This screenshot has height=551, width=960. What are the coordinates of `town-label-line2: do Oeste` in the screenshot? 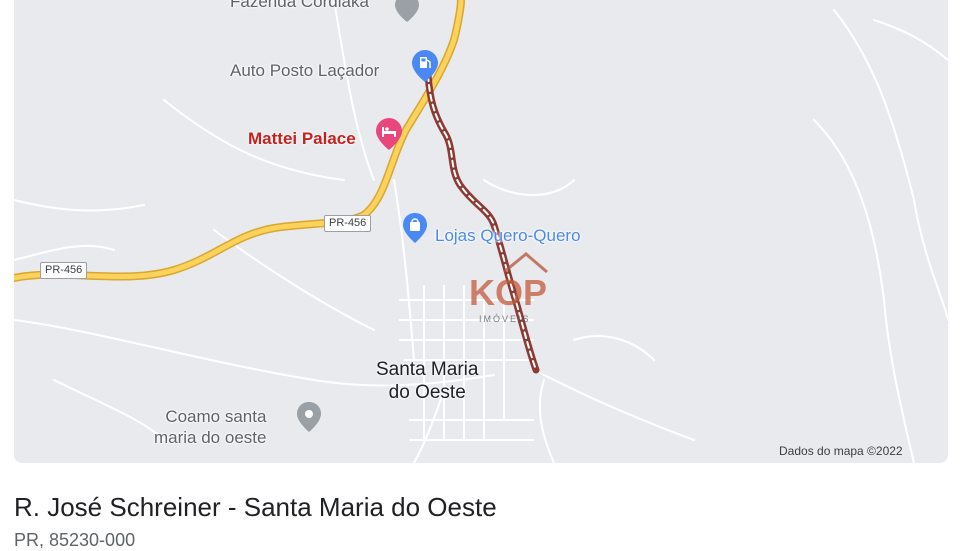 It's located at (427, 392).